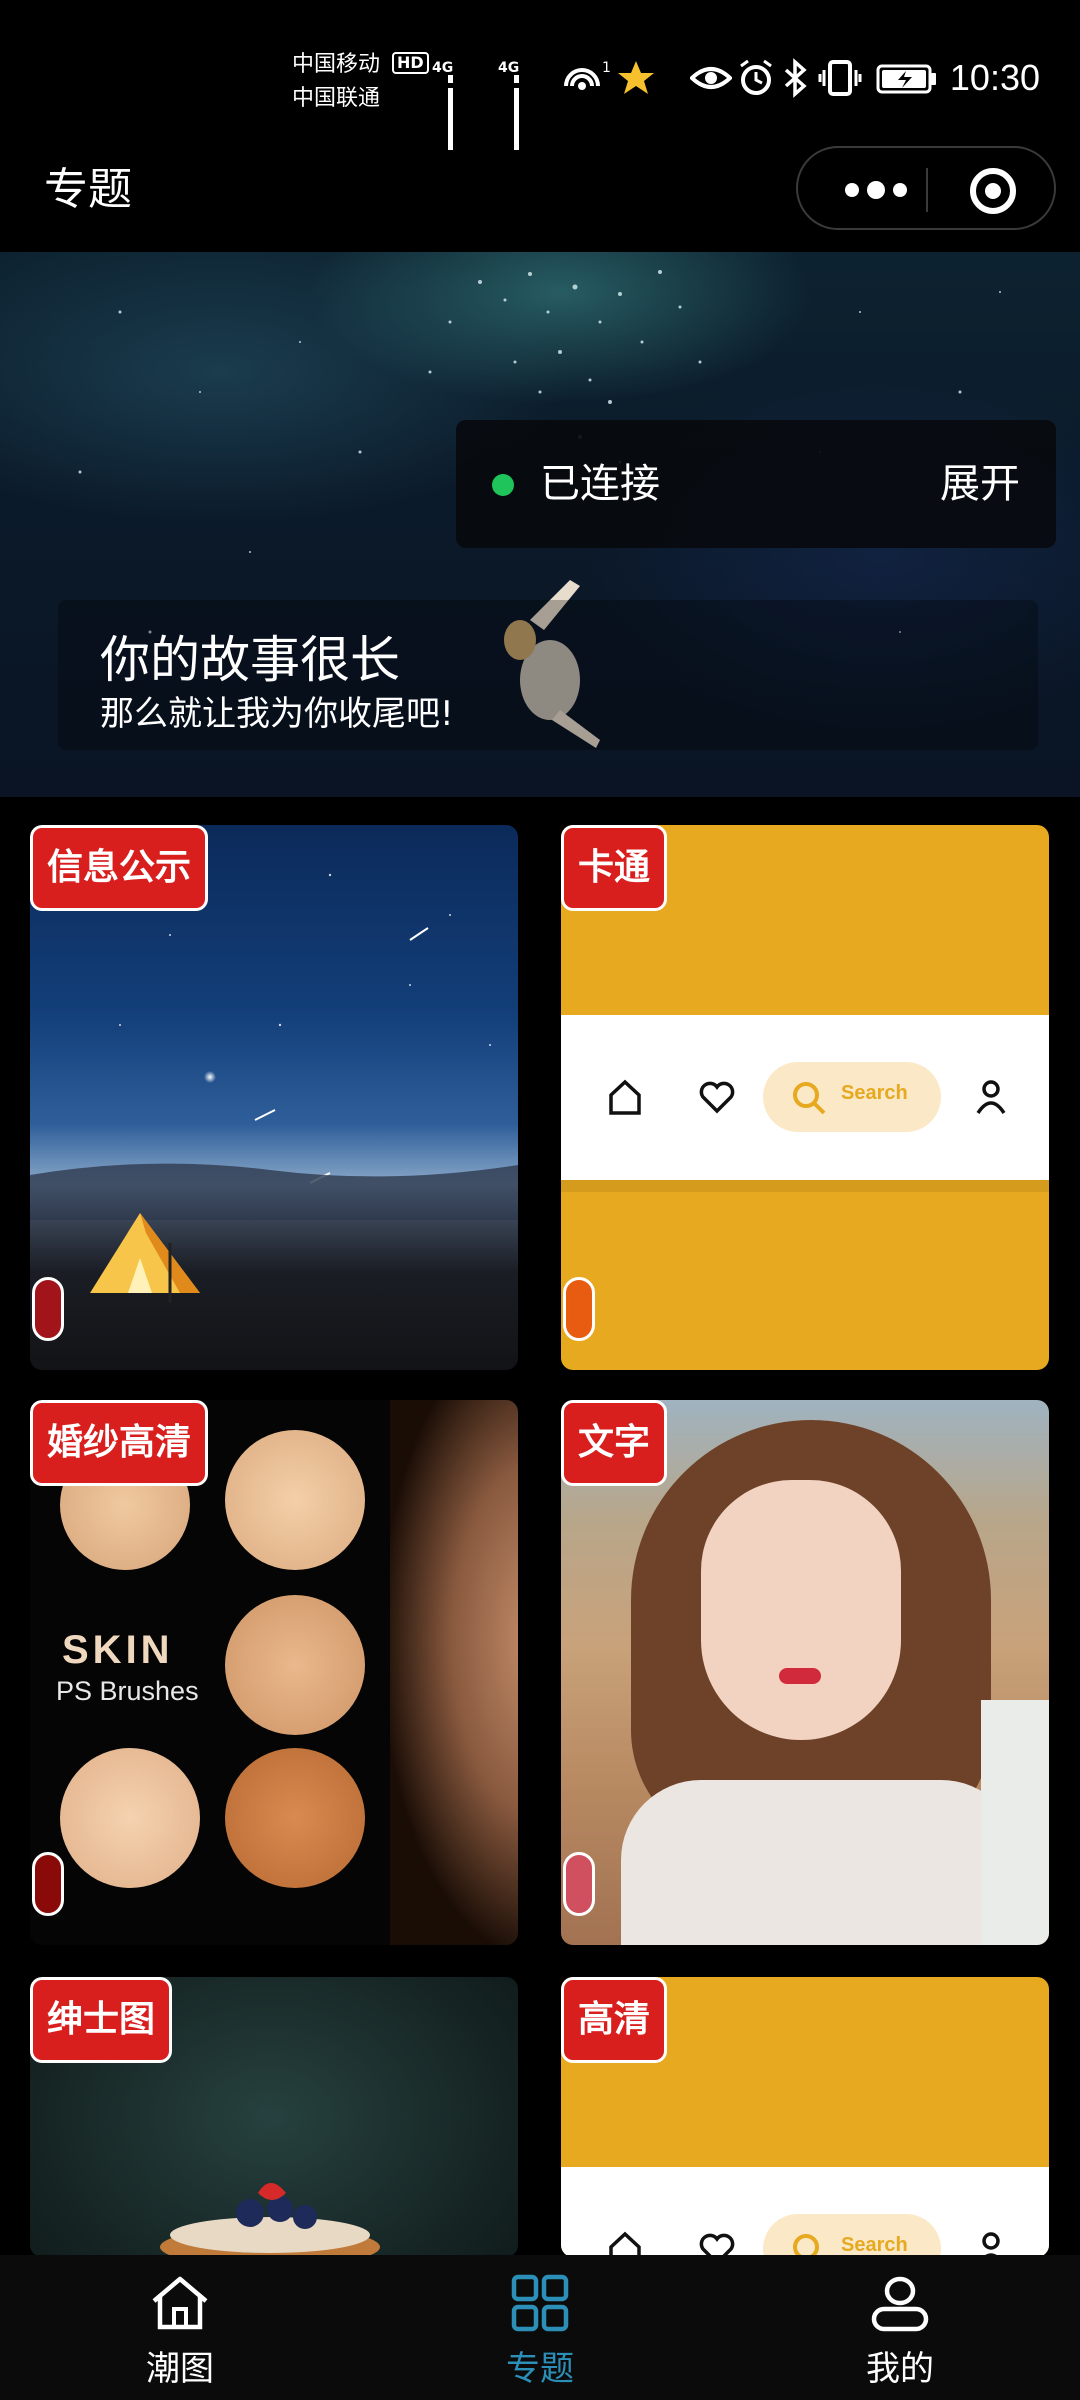 The width and height of the screenshot is (1080, 2400). I want to click on card-tag: 文字, so click(614, 1443).